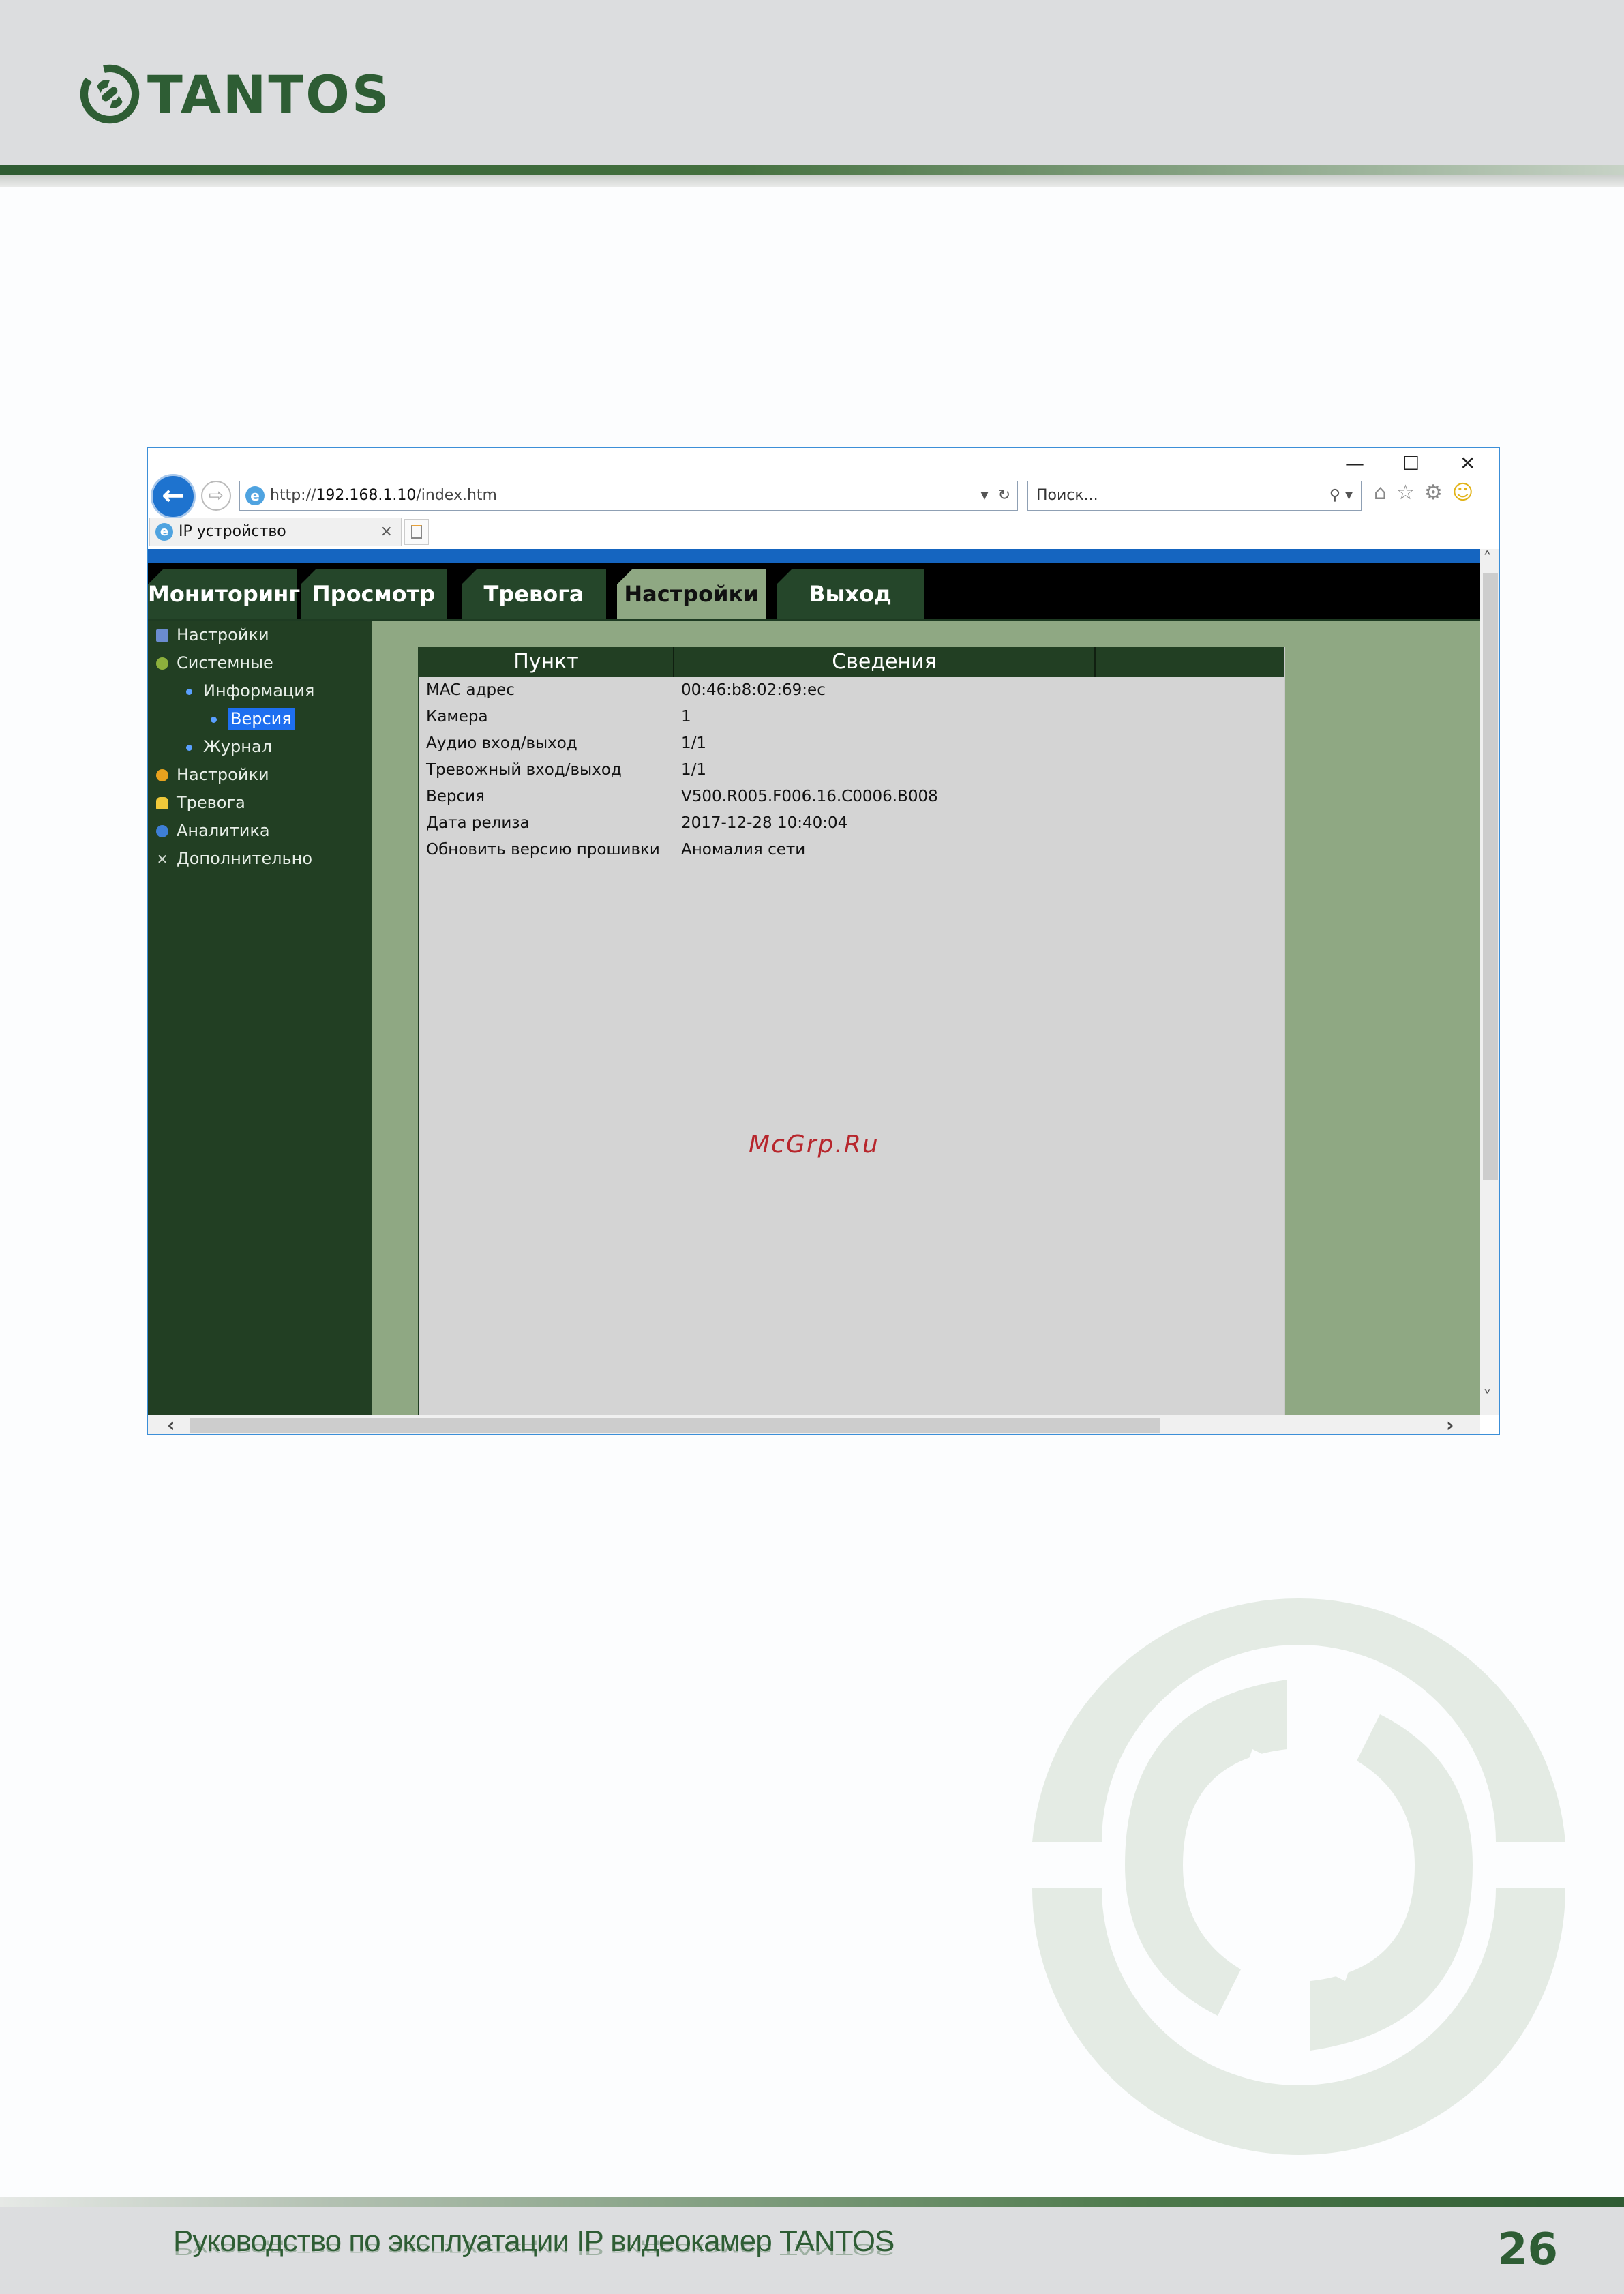 The image size is (1624, 2294). I want to click on sidebar-item-settings-root: Настройки, so click(212, 635).